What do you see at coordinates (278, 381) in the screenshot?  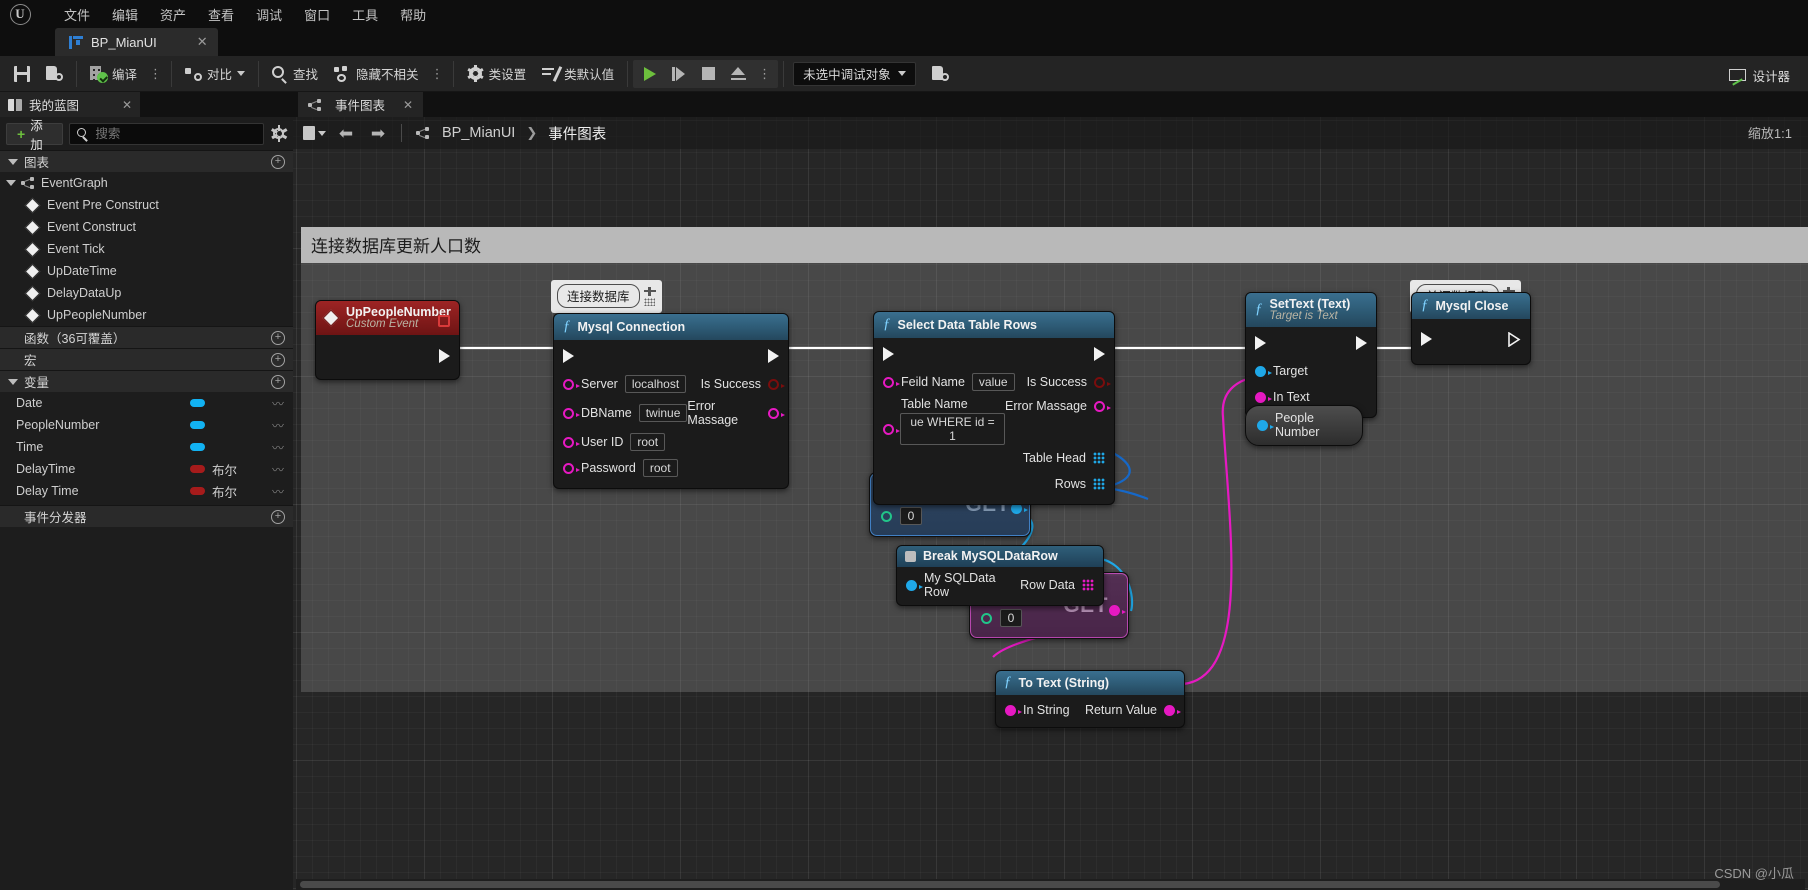 I see `add-variable-icon: +` at bounding box center [278, 381].